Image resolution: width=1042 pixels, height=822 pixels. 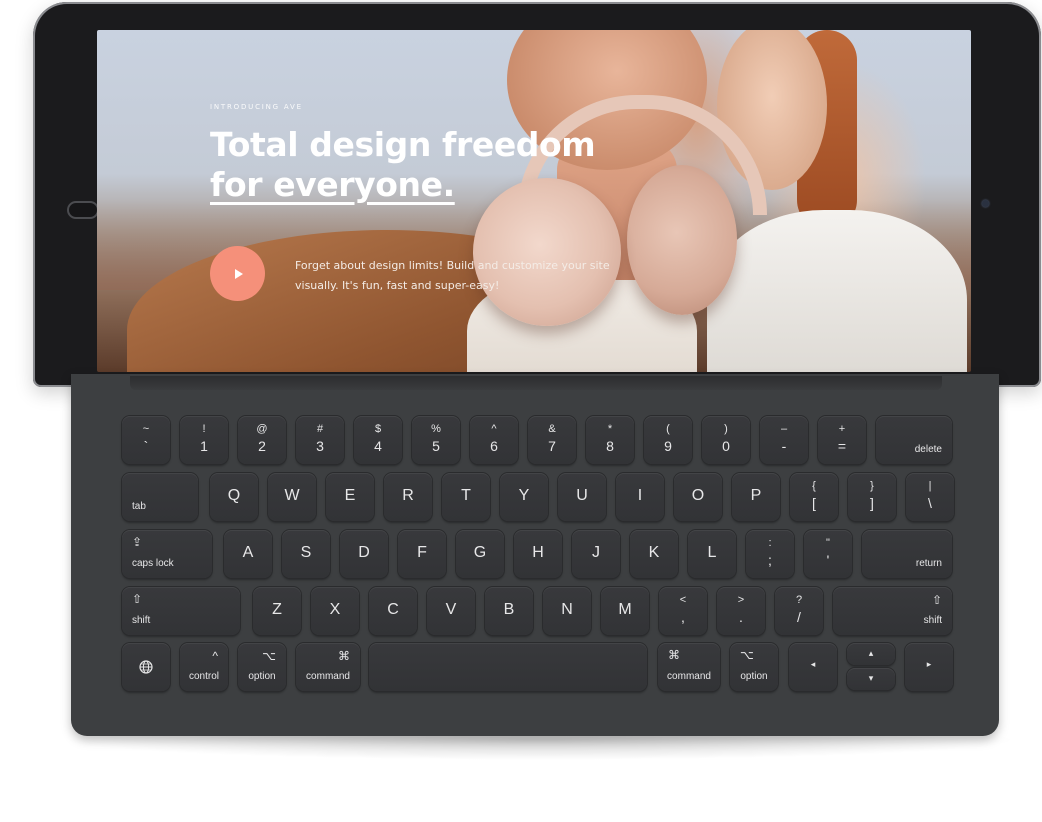 I want to click on key-t: T, so click(x=466, y=497).